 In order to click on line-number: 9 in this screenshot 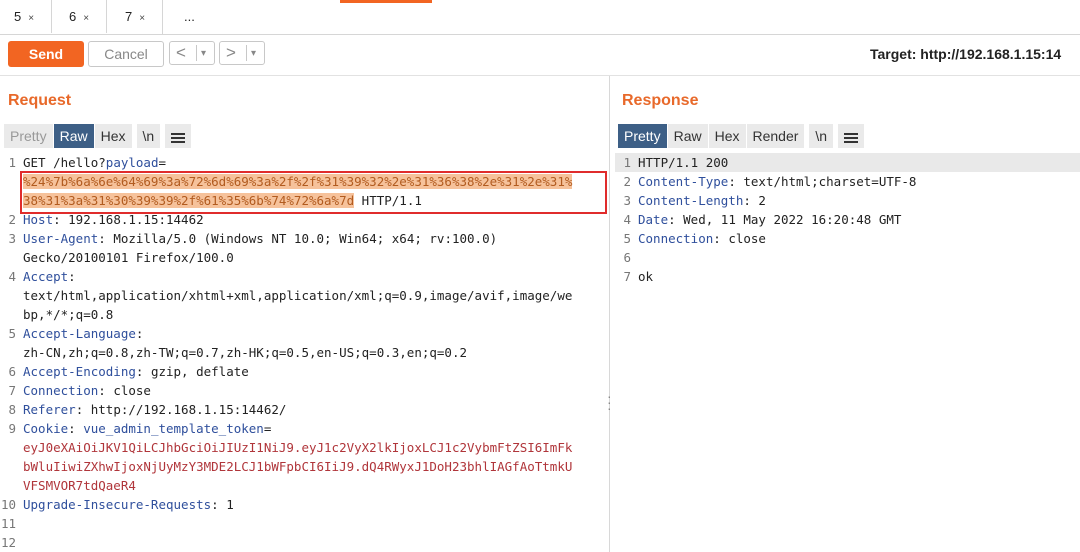, I will do `click(12, 428)`.